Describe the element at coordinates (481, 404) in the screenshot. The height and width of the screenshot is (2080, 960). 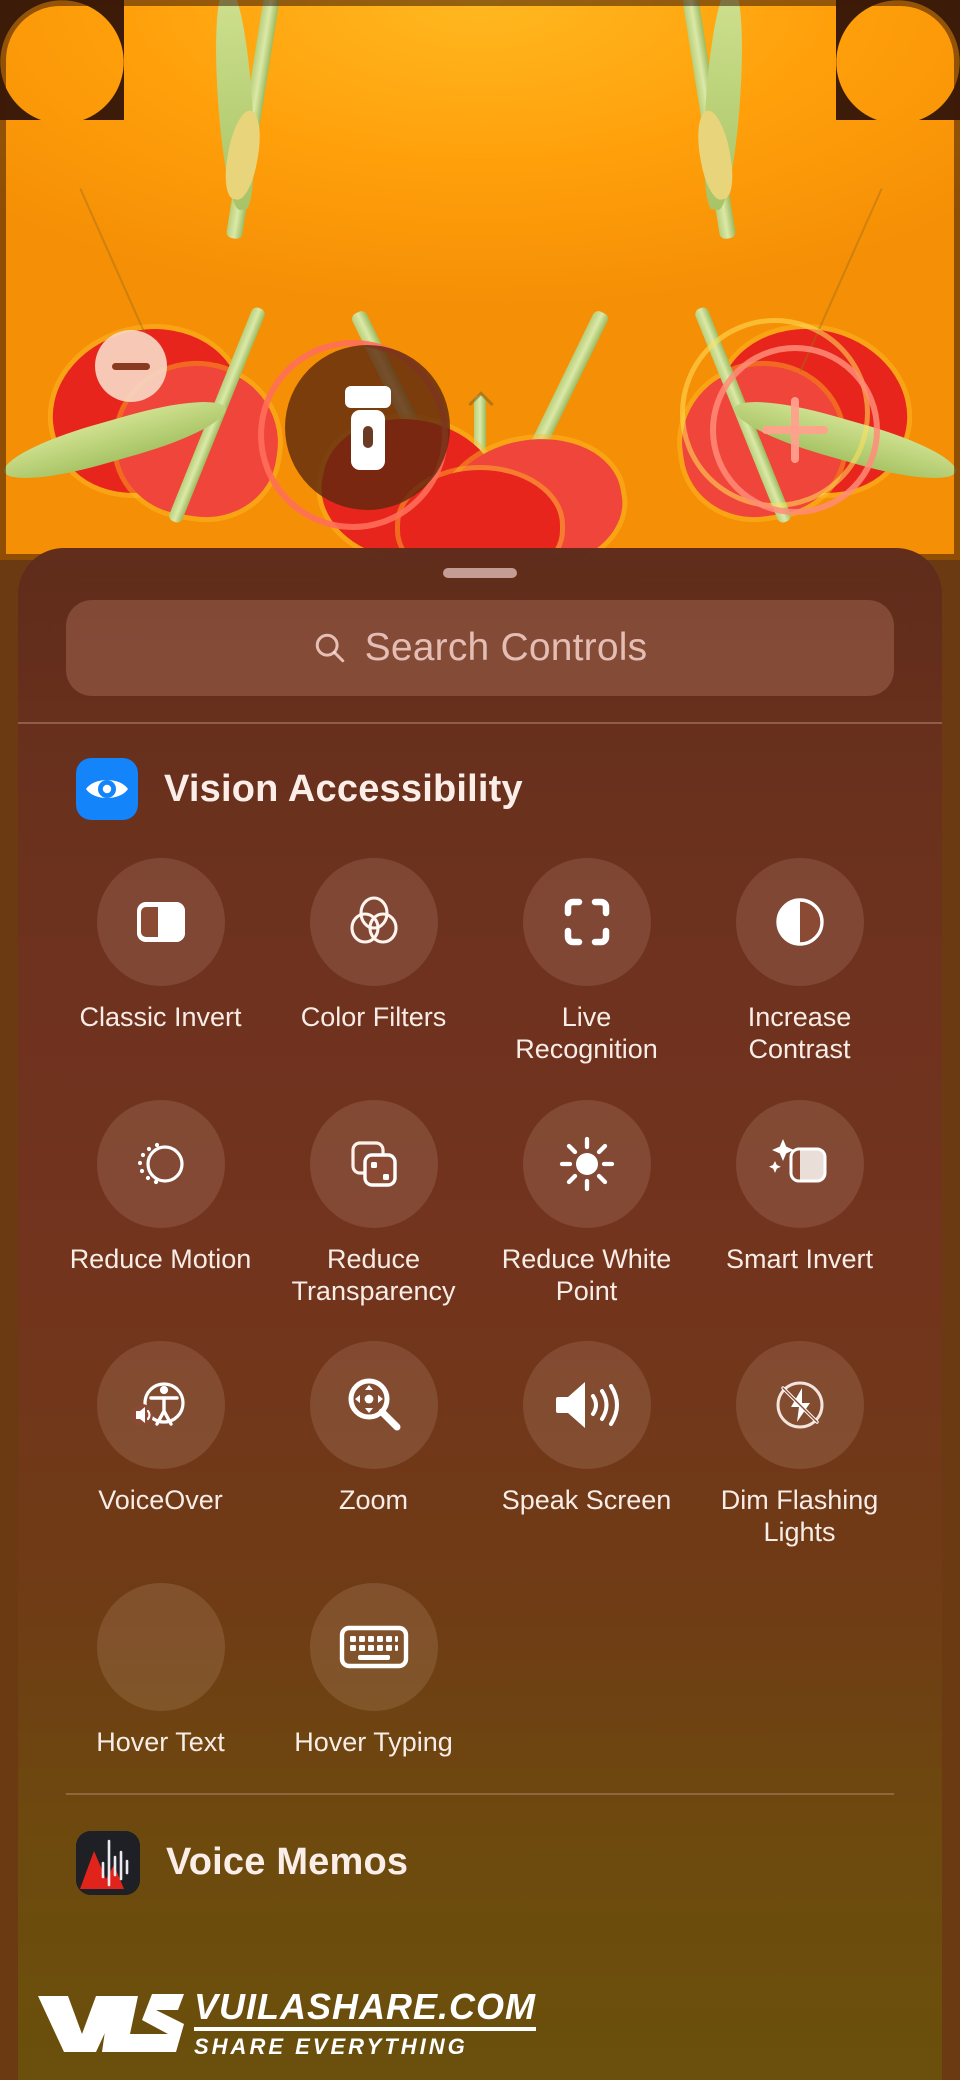
I see `collapse-caret-icon` at that location.